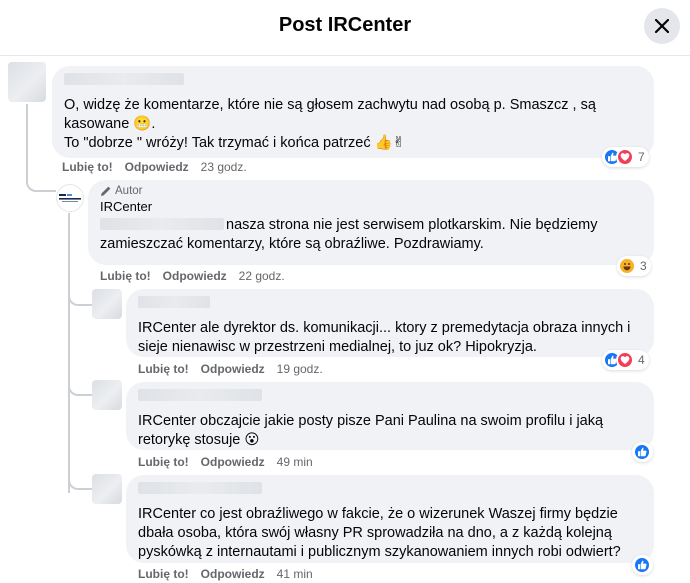 This screenshot has width=690, height=583. Describe the element at coordinates (641, 360) in the screenshot. I see `reaction-count: 4` at that location.